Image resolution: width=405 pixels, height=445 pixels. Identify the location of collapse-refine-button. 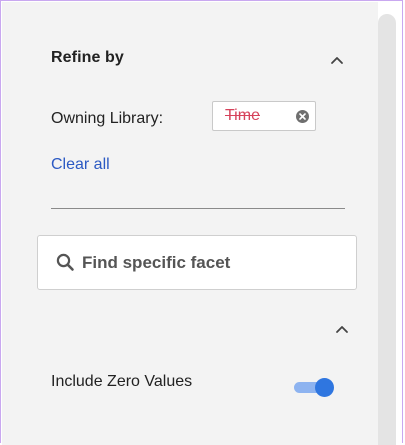
(337, 60).